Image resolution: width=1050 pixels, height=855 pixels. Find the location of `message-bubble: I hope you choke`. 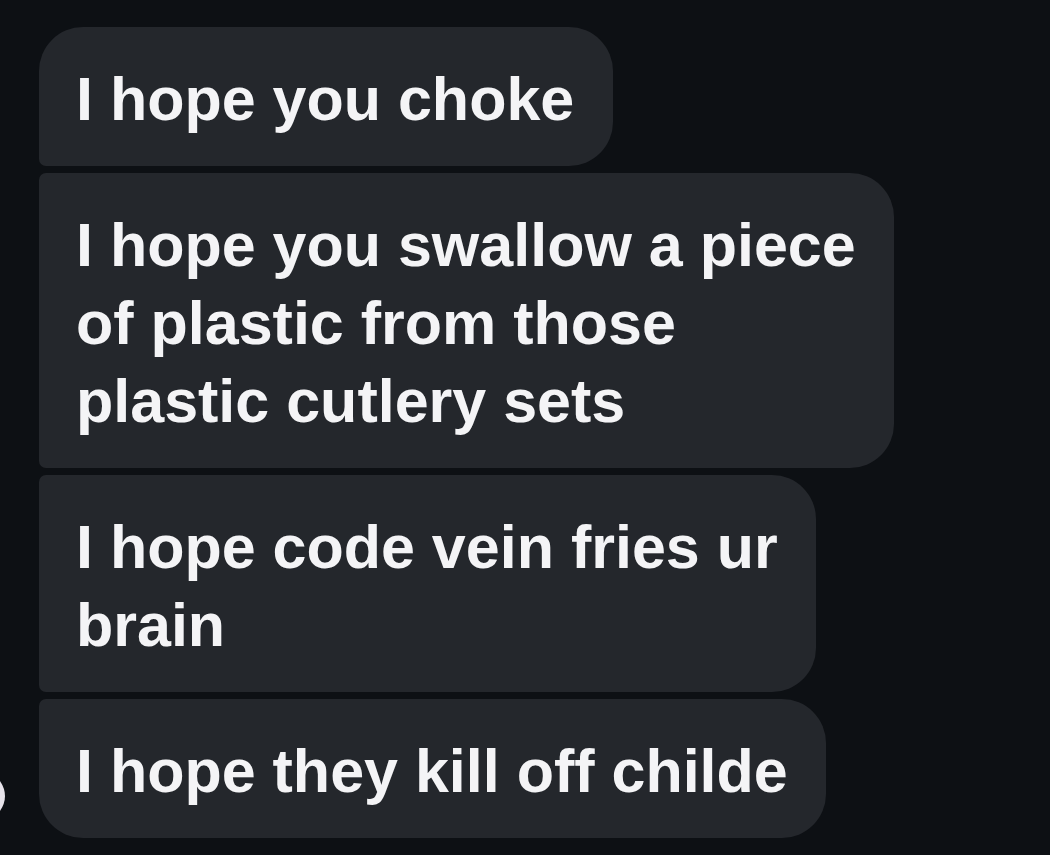

message-bubble: I hope you choke is located at coordinates (326, 96).